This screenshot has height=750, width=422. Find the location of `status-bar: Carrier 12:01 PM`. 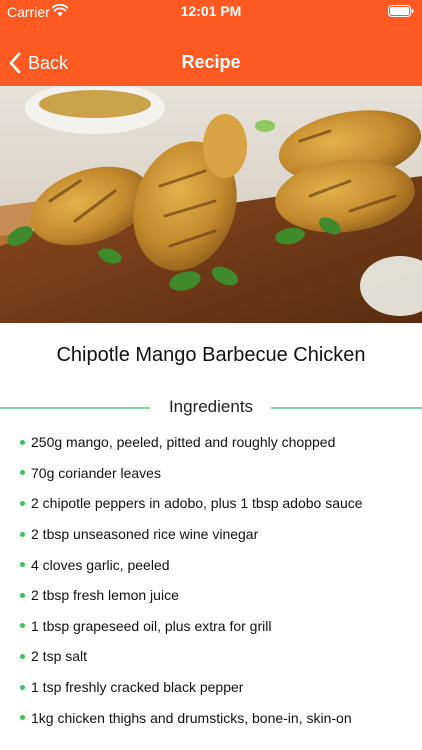

status-bar: Carrier 12:01 PM is located at coordinates (211, 12).